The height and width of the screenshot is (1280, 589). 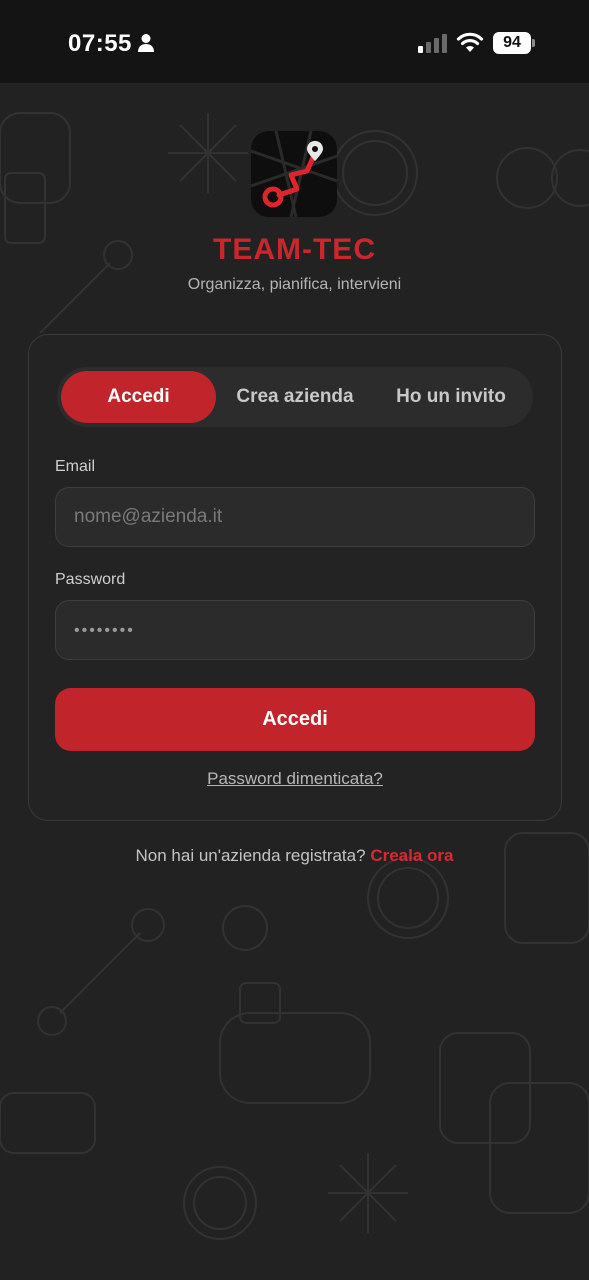 What do you see at coordinates (295, 779) in the screenshot?
I see `forgot-password-link: Password dimenticata?` at bounding box center [295, 779].